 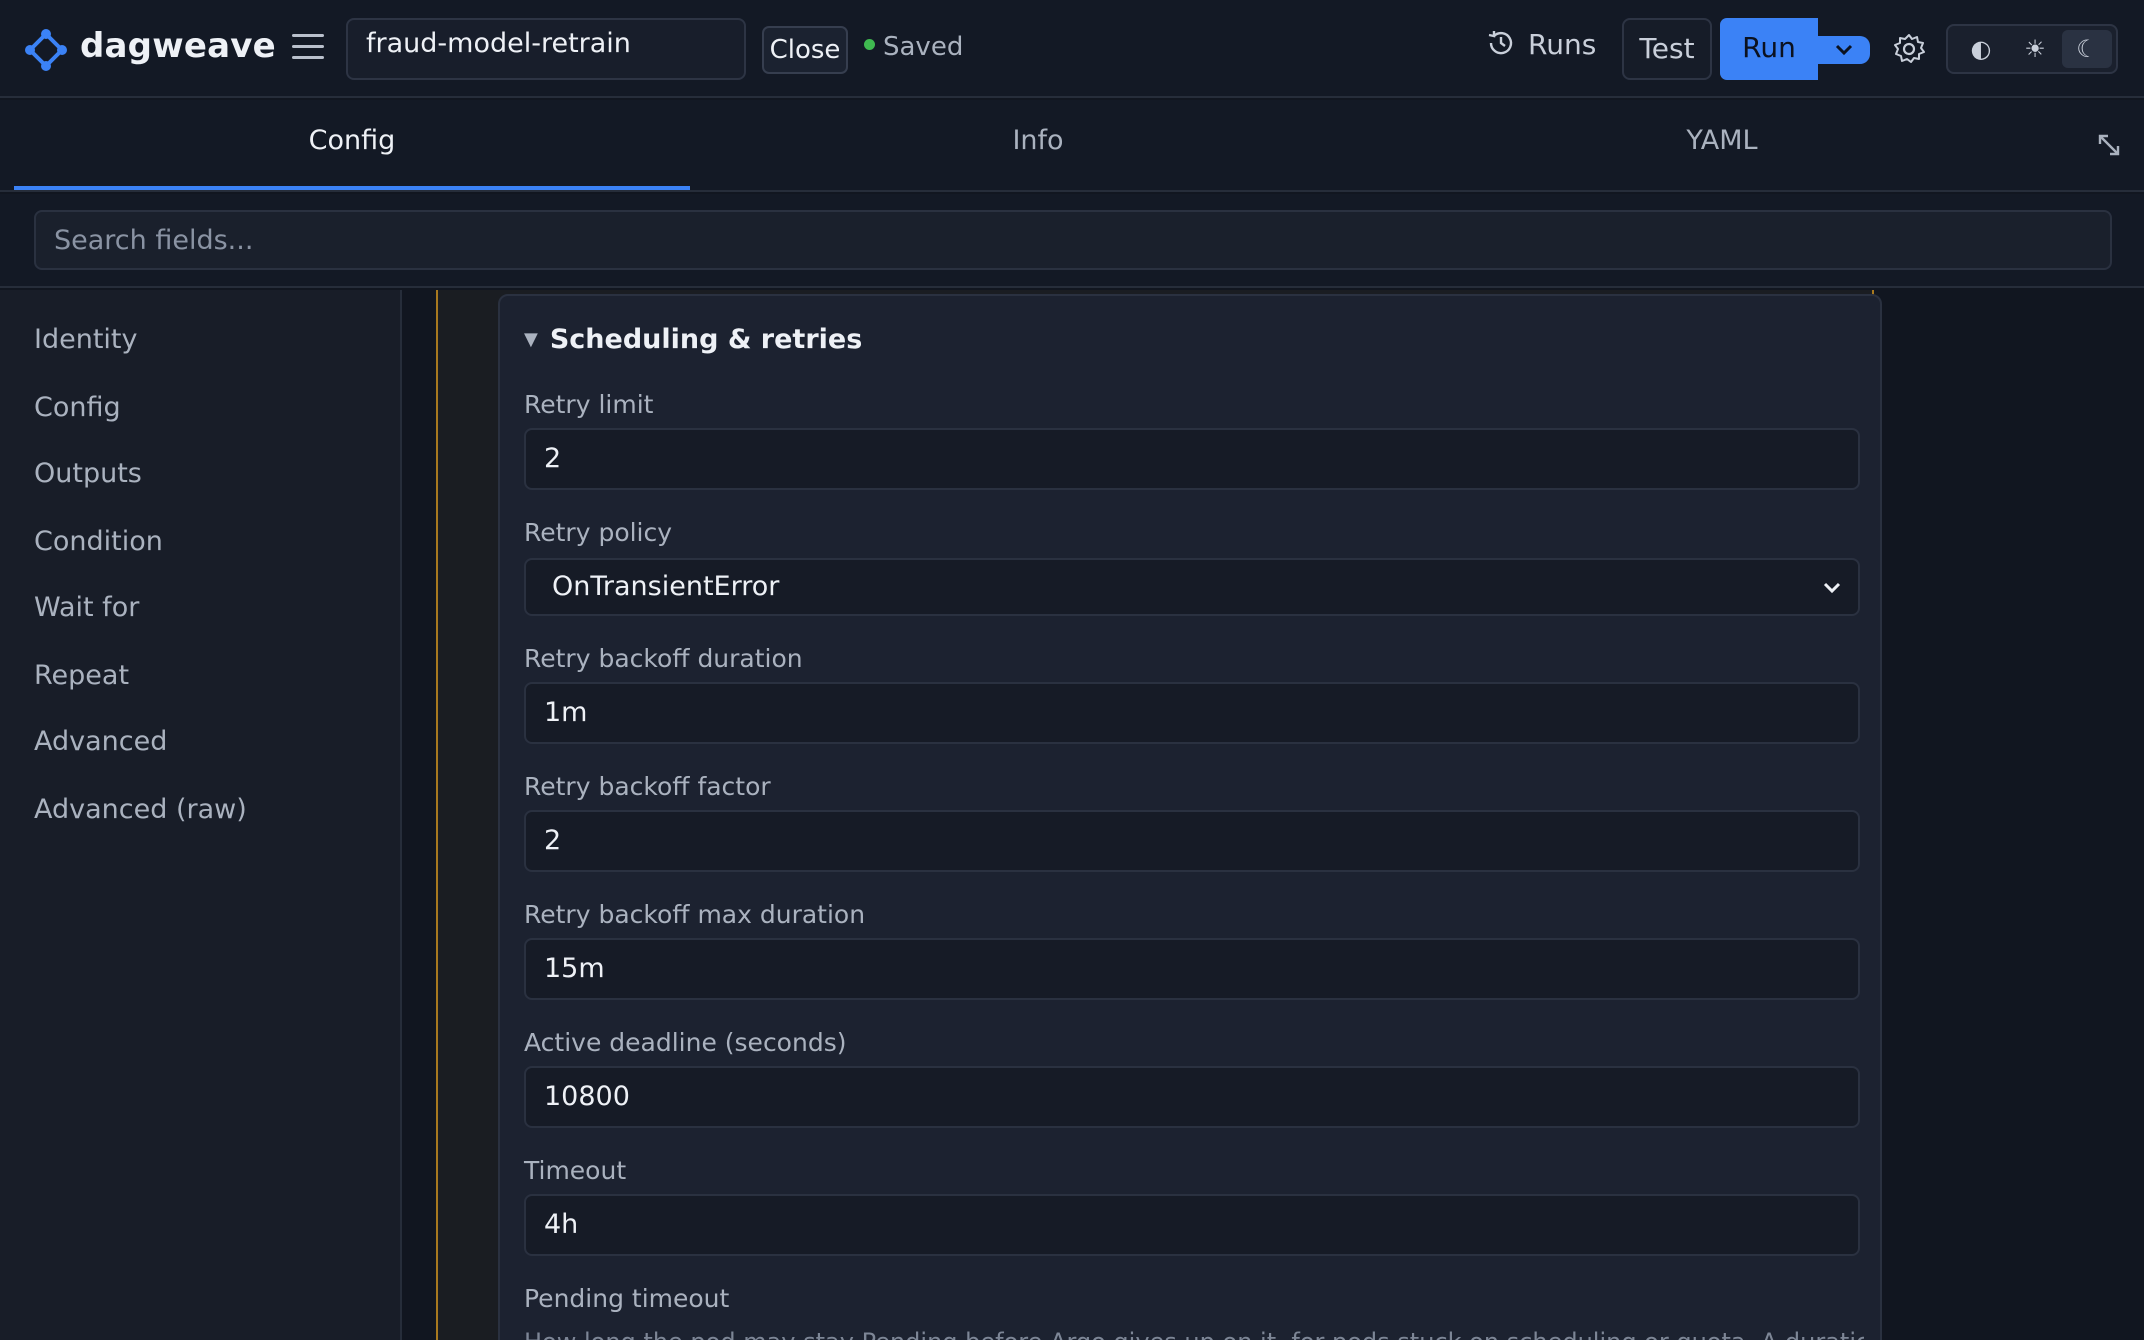 I want to click on tab-config: Config, so click(x=352, y=146).